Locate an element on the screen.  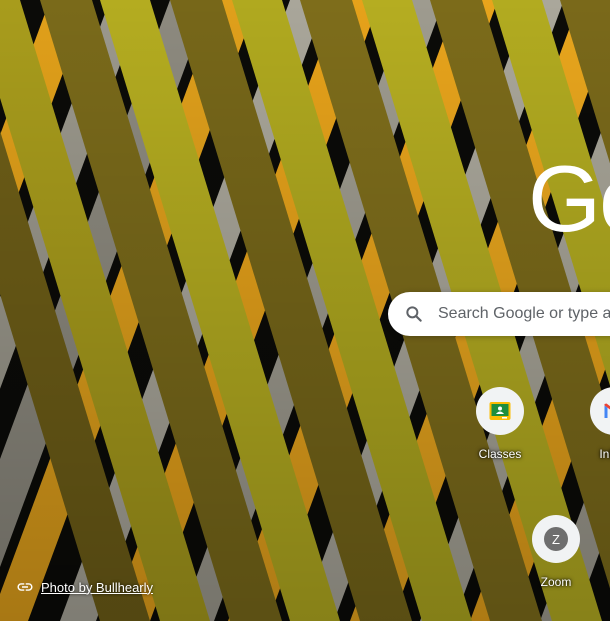
shortcut-zoom-favicon: Z is located at coordinates (556, 539).